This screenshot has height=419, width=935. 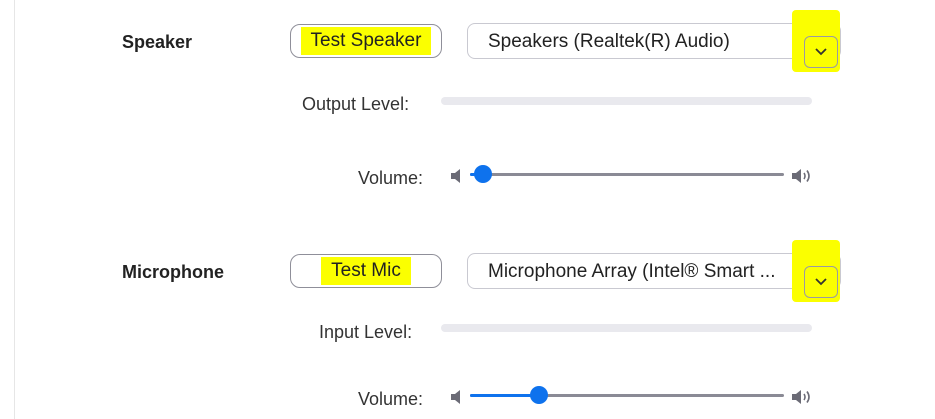 I want to click on test-mic-button: Test Mic, so click(x=366, y=271).